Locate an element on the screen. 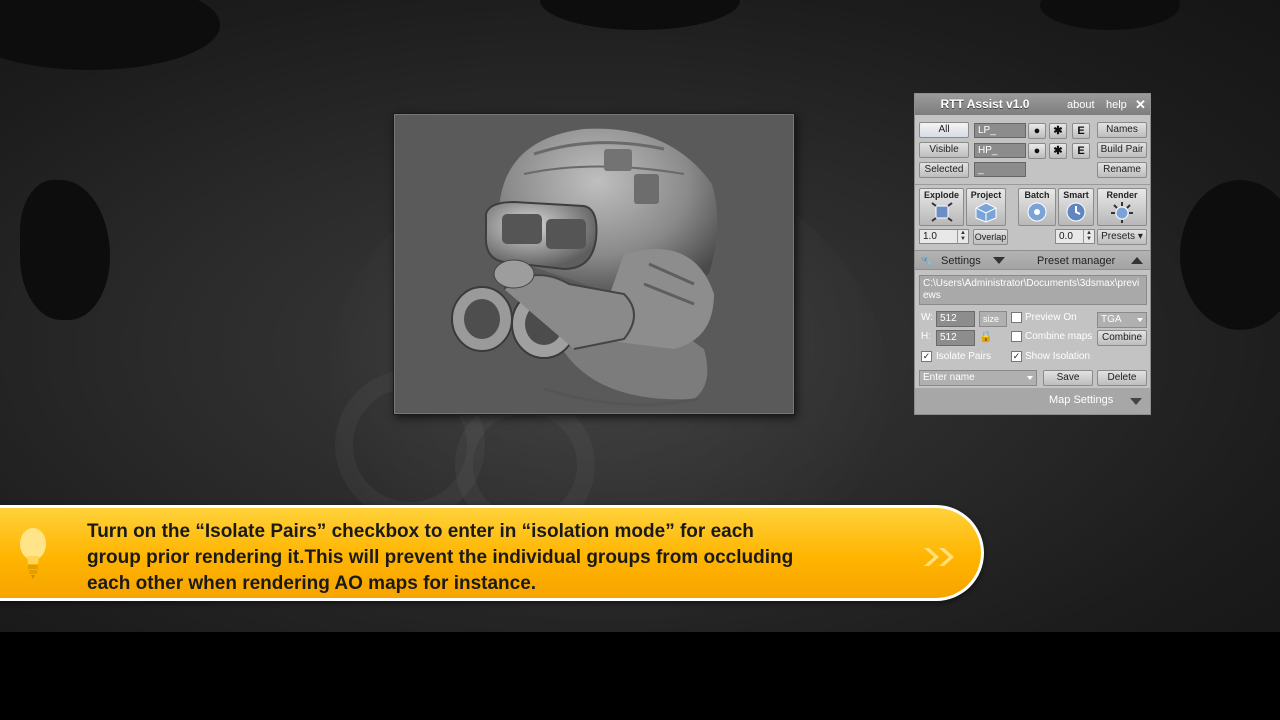  overlap-button: Overlap is located at coordinates (990, 237).